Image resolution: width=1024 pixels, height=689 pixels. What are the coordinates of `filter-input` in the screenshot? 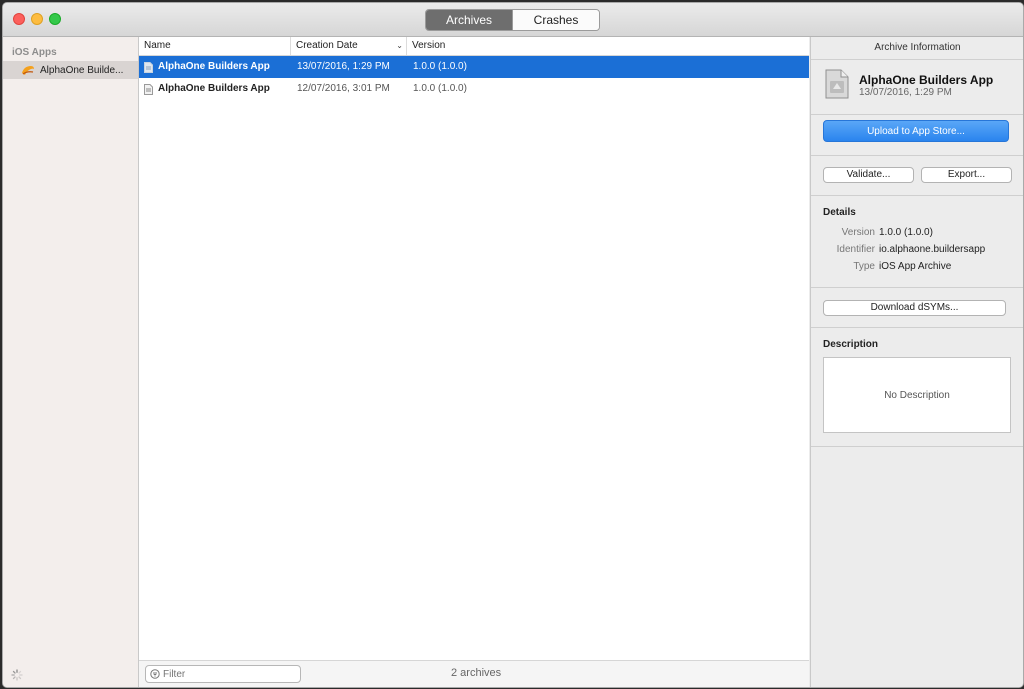 It's located at (226, 674).